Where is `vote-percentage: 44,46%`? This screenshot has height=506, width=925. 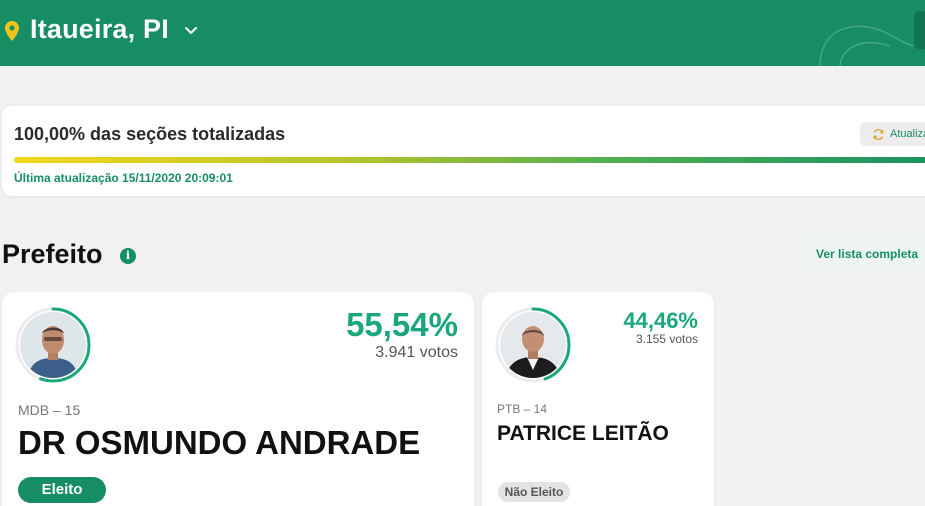 vote-percentage: 44,46% is located at coordinates (660, 320).